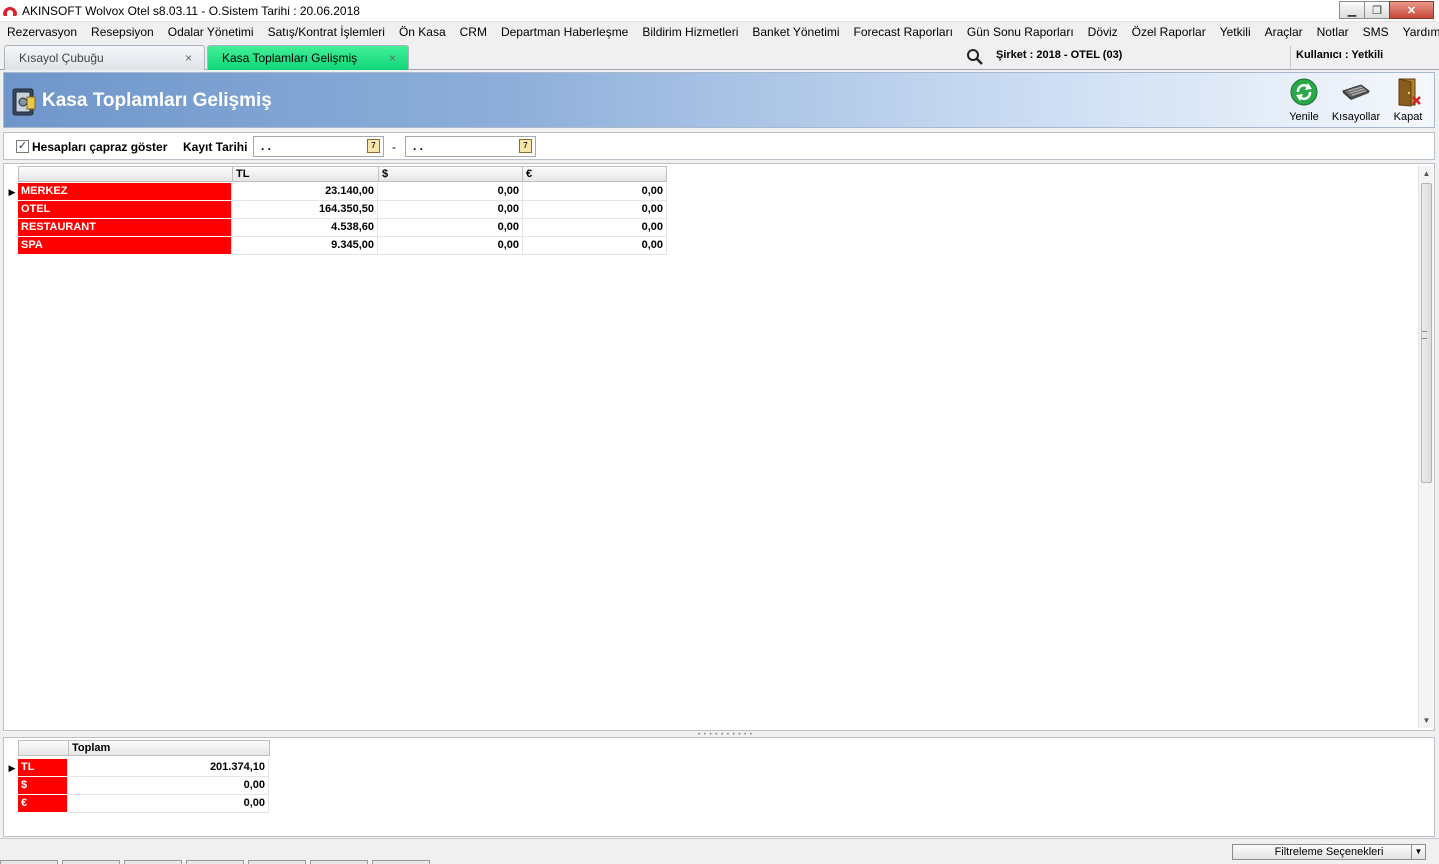 The image size is (1439, 864). I want to click on menu-satis-kontrat: Satış/Kontrat İşlemleri, so click(326, 32).